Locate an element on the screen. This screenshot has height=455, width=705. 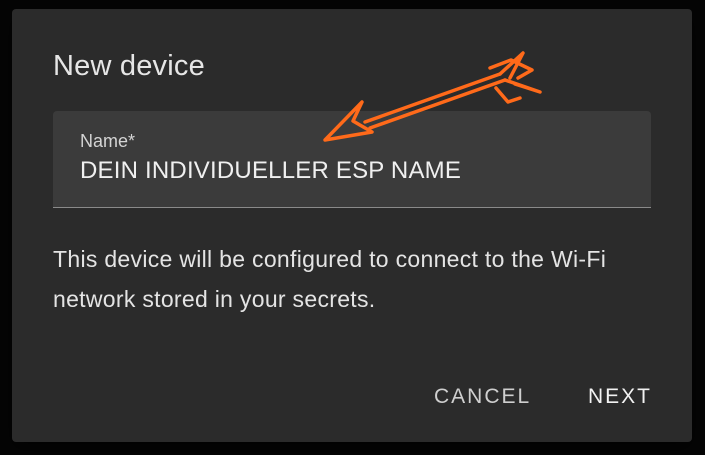
next-button: NEXT is located at coordinates (620, 397).